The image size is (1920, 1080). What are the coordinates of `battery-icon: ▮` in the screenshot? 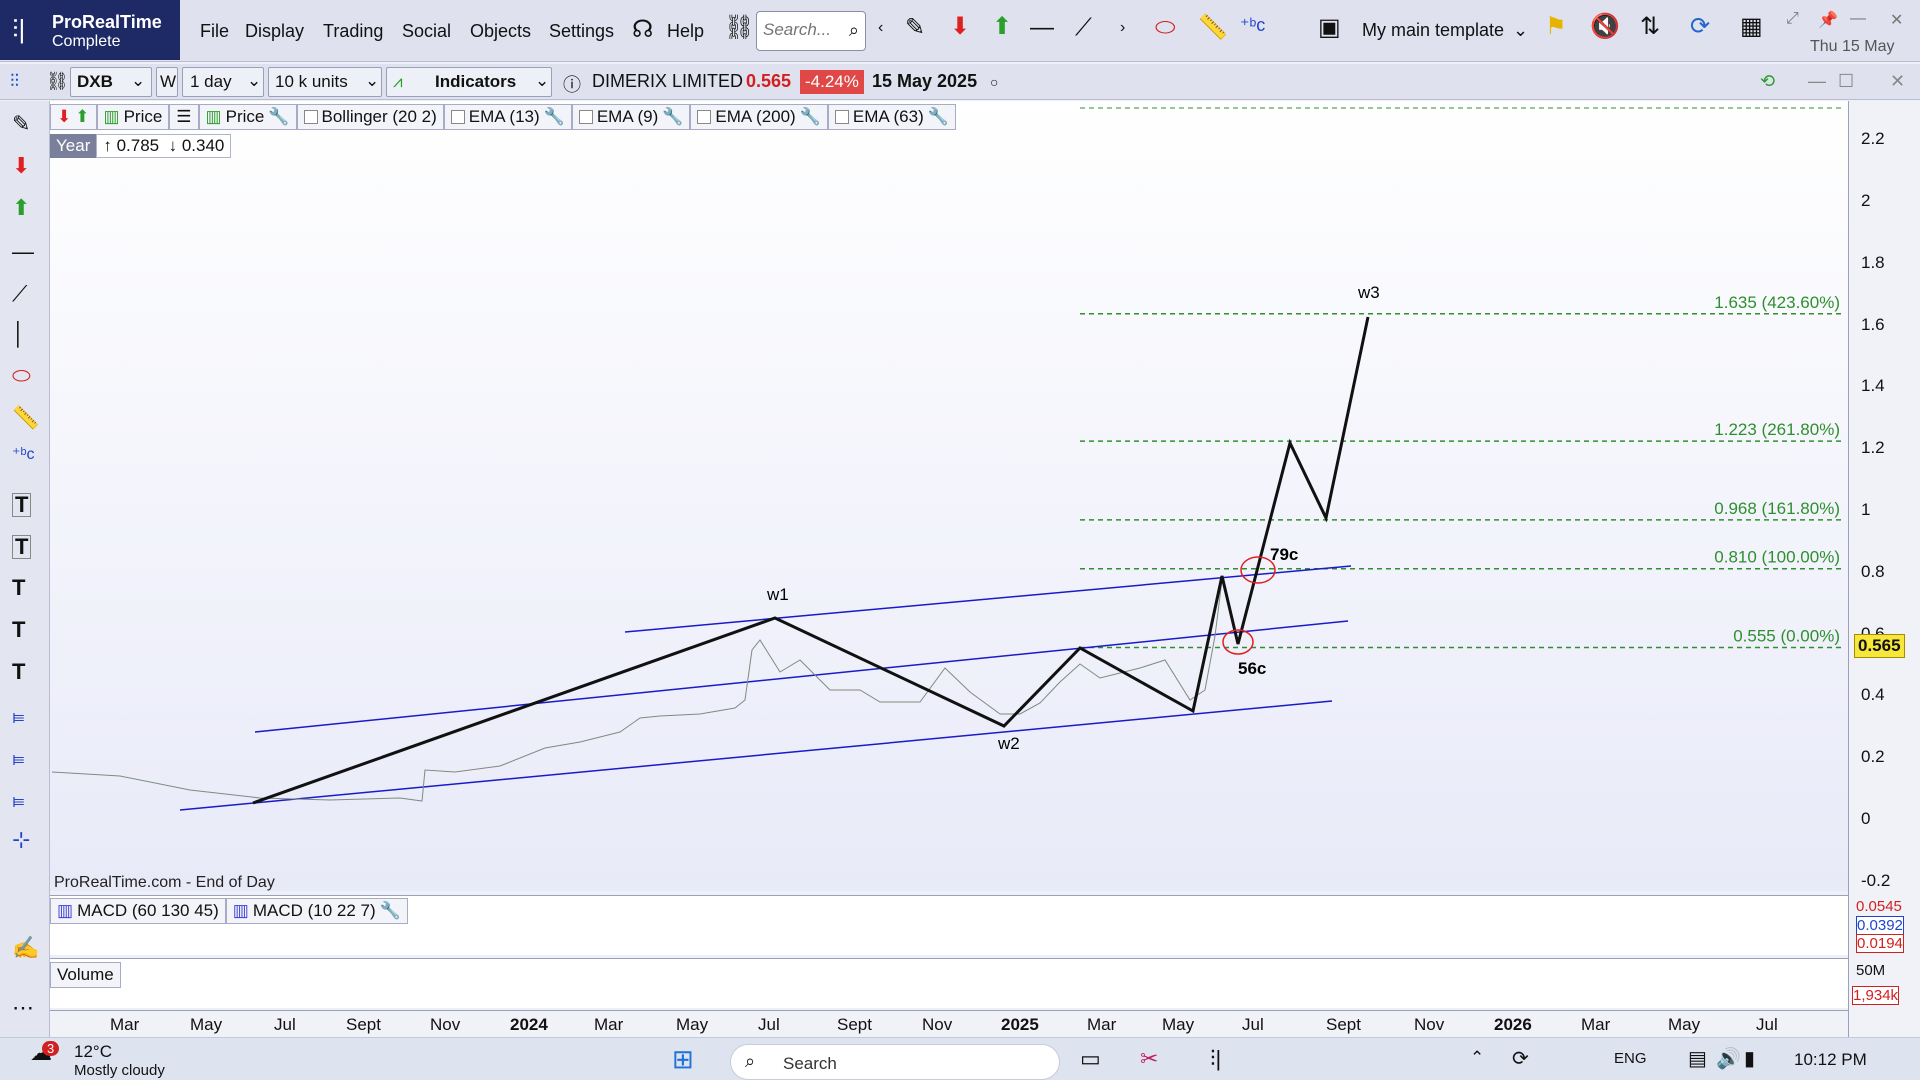 It's located at (1749, 1058).